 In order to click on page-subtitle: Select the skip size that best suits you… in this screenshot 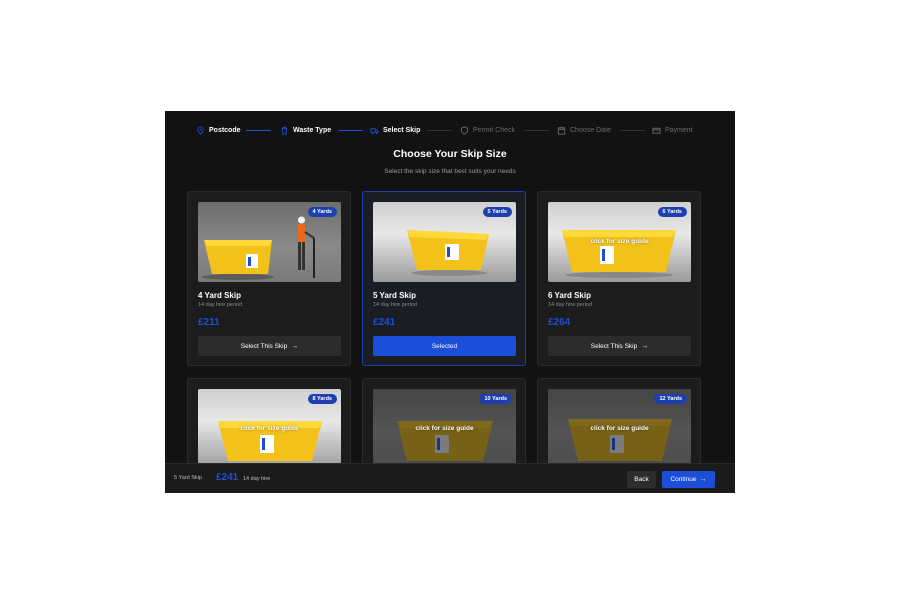, I will do `click(450, 171)`.